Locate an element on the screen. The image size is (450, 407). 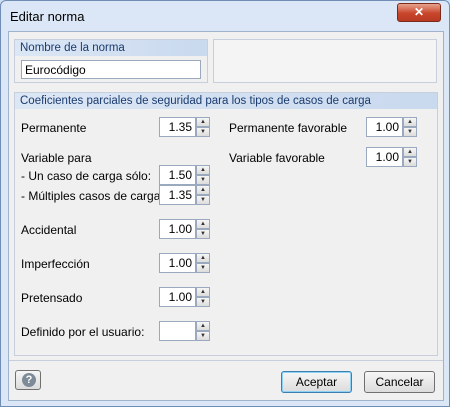
norm-name-group: Nombre de la norma Eurocódigo is located at coordinates (111, 61).